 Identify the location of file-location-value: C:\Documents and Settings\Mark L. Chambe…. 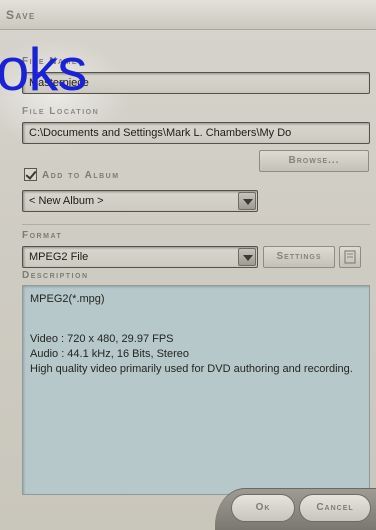
(160, 133).